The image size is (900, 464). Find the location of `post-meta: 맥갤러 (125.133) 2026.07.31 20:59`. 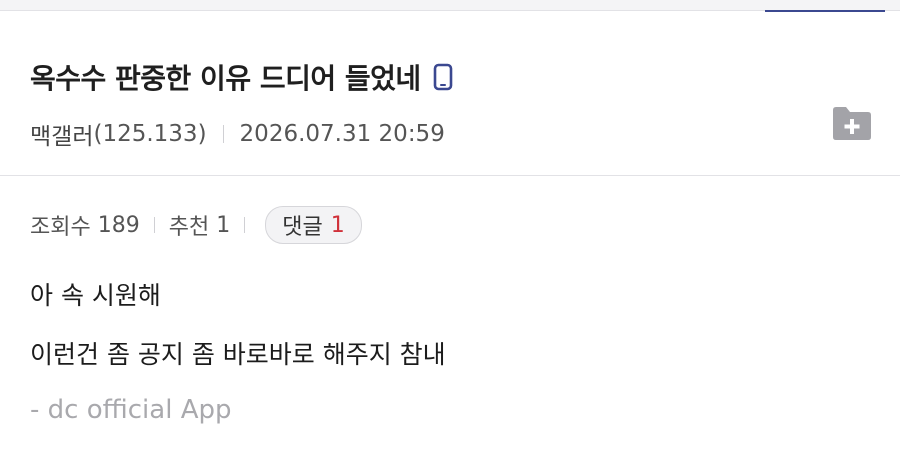

post-meta: 맥갤러 (125.133) 2026.07.31 20:59 is located at coordinates (237, 134).